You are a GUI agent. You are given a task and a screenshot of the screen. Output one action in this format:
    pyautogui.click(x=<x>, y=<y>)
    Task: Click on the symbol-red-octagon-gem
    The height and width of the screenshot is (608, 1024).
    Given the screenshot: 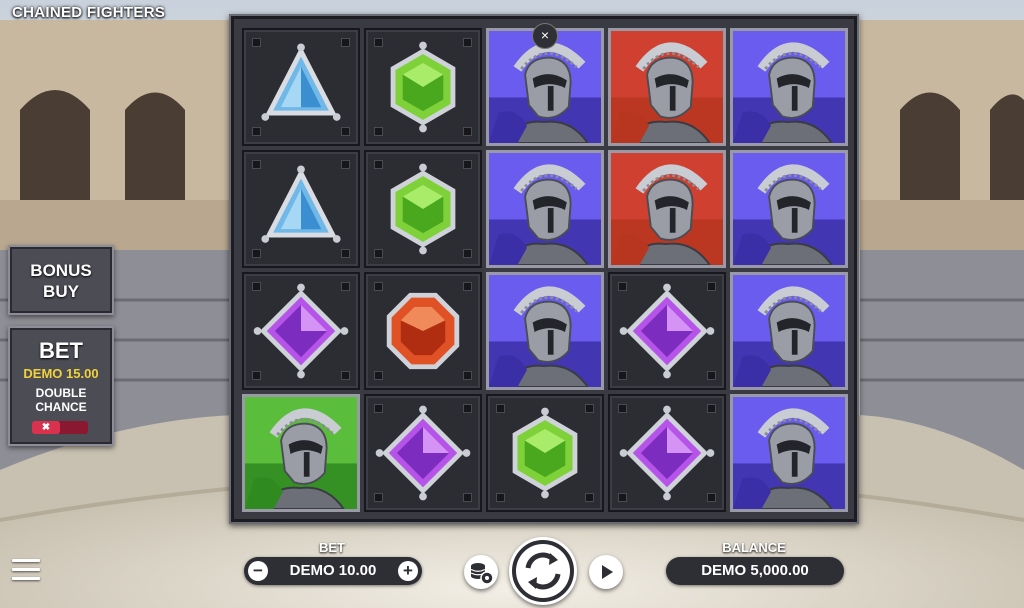 What is the action you would take?
    pyautogui.click(x=423, y=331)
    